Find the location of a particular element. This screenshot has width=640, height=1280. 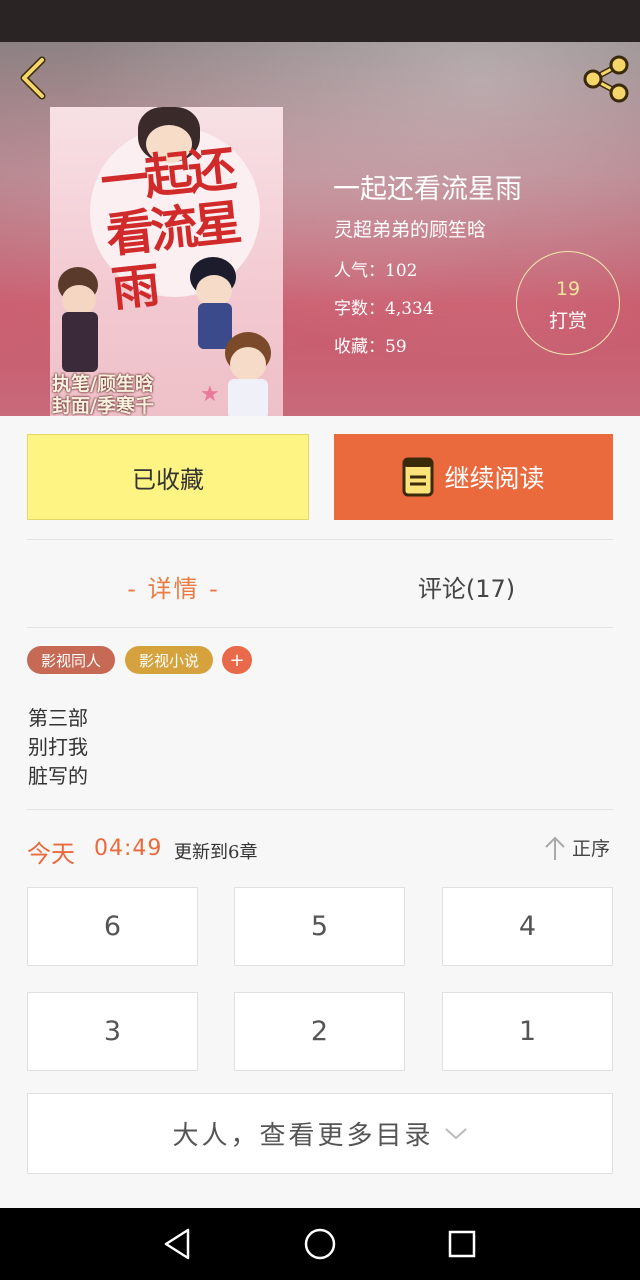

reward-label: 打赏 is located at coordinates (567, 321).